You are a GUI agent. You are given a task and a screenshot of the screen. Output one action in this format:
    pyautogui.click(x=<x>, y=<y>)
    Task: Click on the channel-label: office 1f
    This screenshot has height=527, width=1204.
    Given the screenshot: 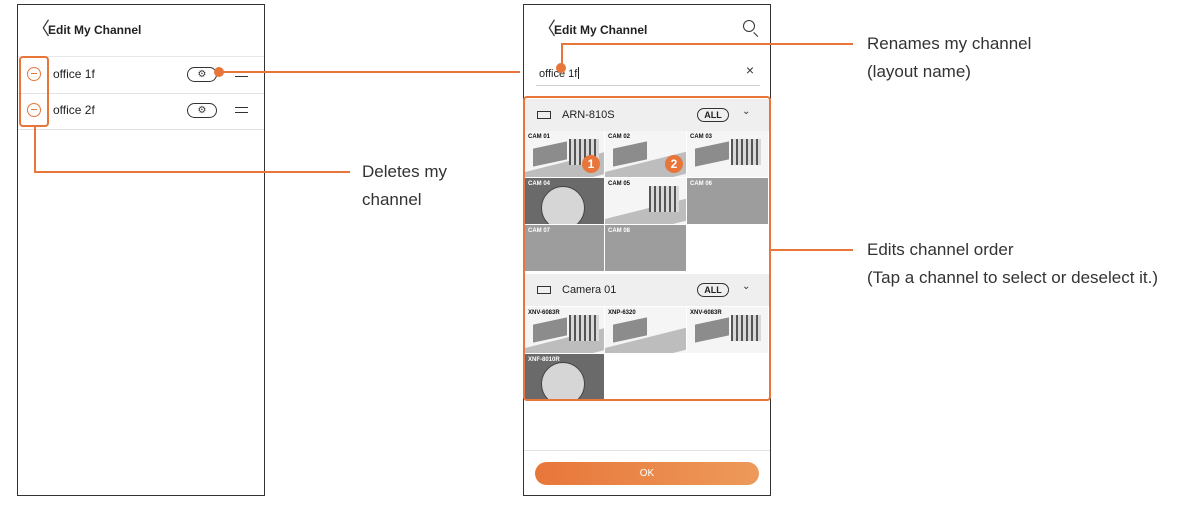 What is the action you would take?
    pyautogui.click(x=74, y=74)
    